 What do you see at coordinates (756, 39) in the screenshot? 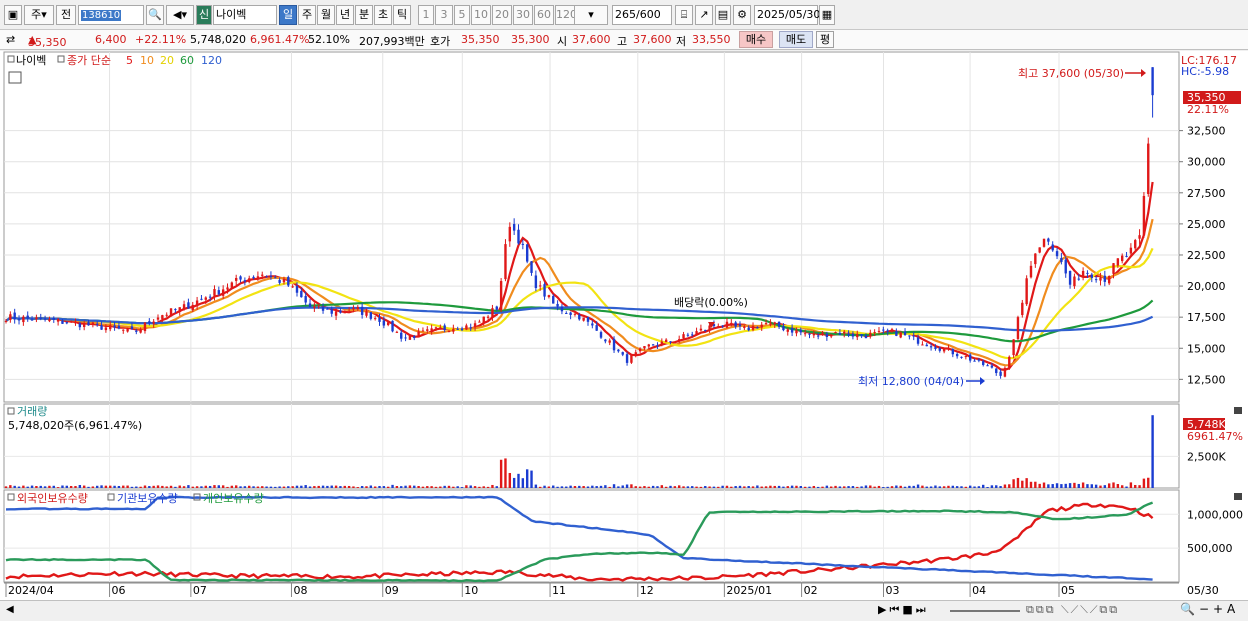
I see `buy-button: 매수` at bounding box center [756, 39].